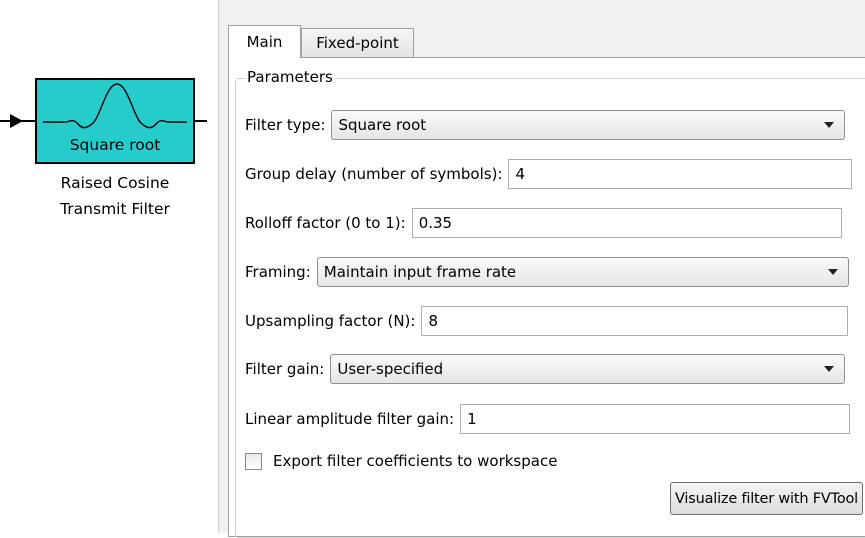  I want to click on export-coefficients-label: Export filter coefficients to workspace, so click(415, 461).